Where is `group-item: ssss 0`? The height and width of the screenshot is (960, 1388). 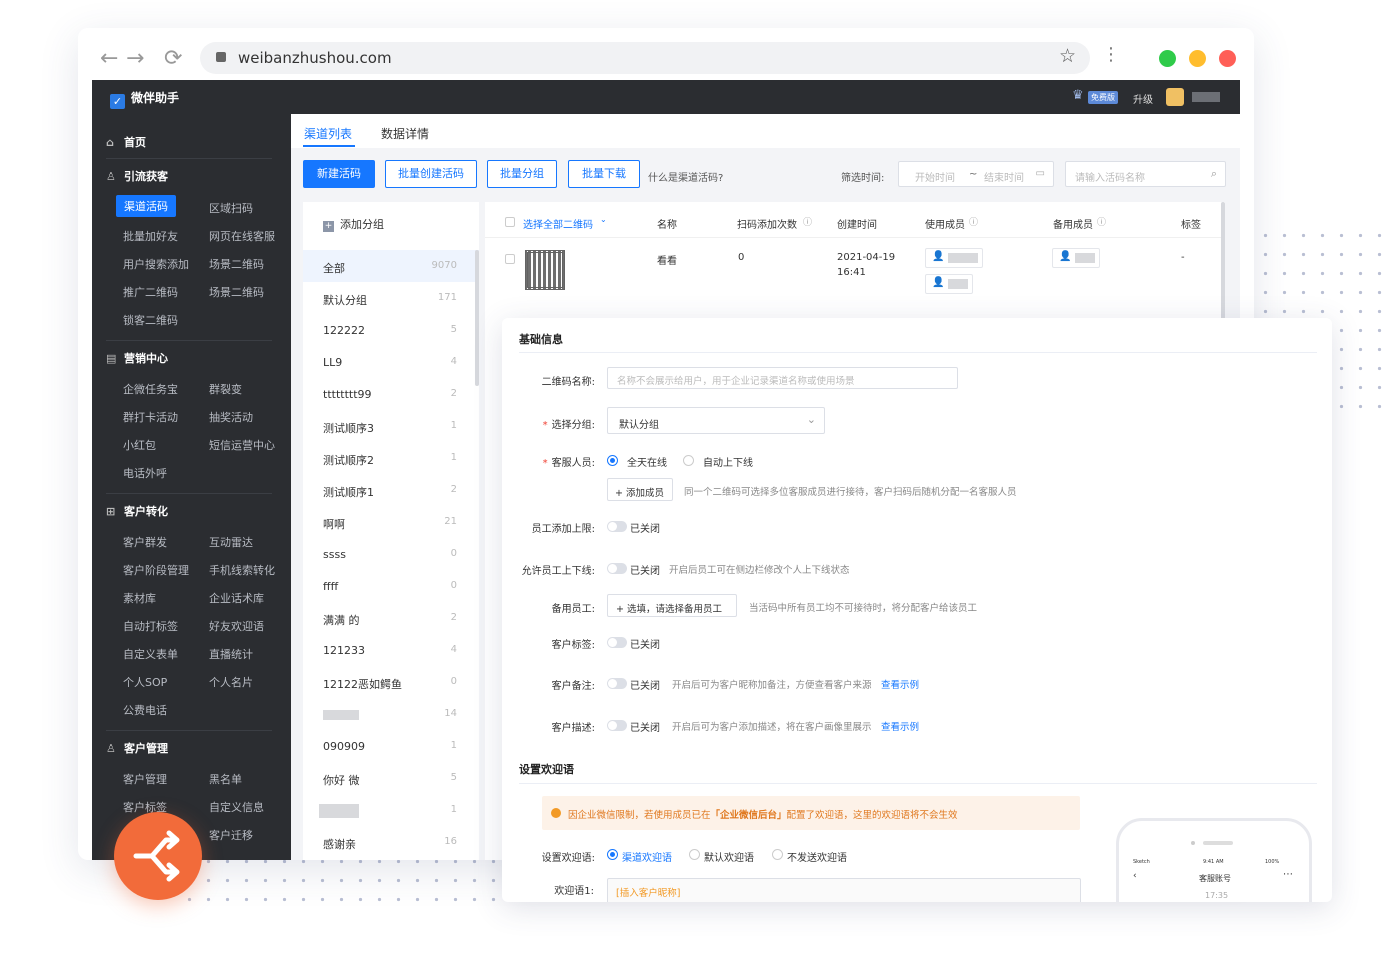 group-item: ssss 0 is located at coordinates (391, 554).